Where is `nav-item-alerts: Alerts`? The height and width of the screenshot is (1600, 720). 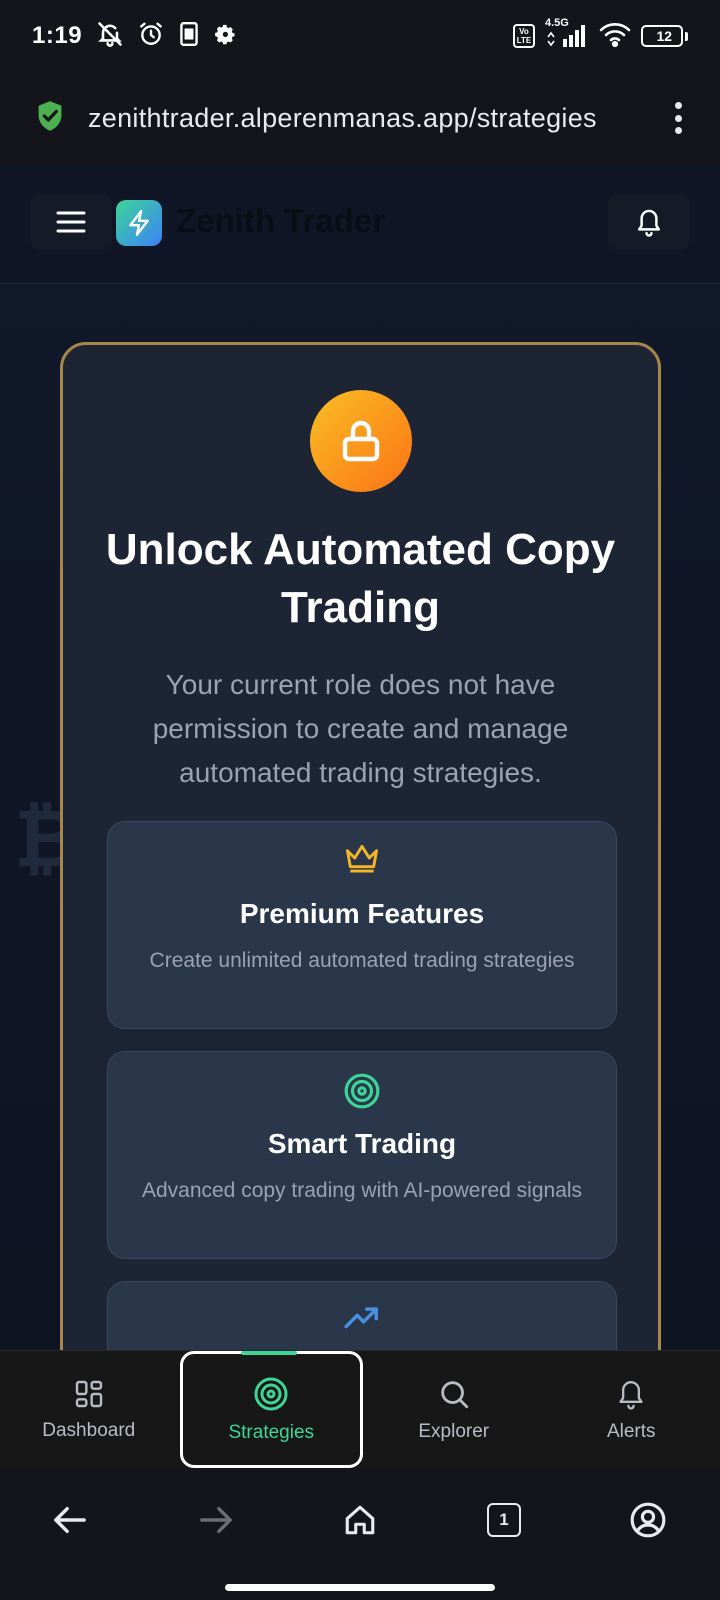
nav-item-alerts: Alerts is located at coordinates (631, 1409).